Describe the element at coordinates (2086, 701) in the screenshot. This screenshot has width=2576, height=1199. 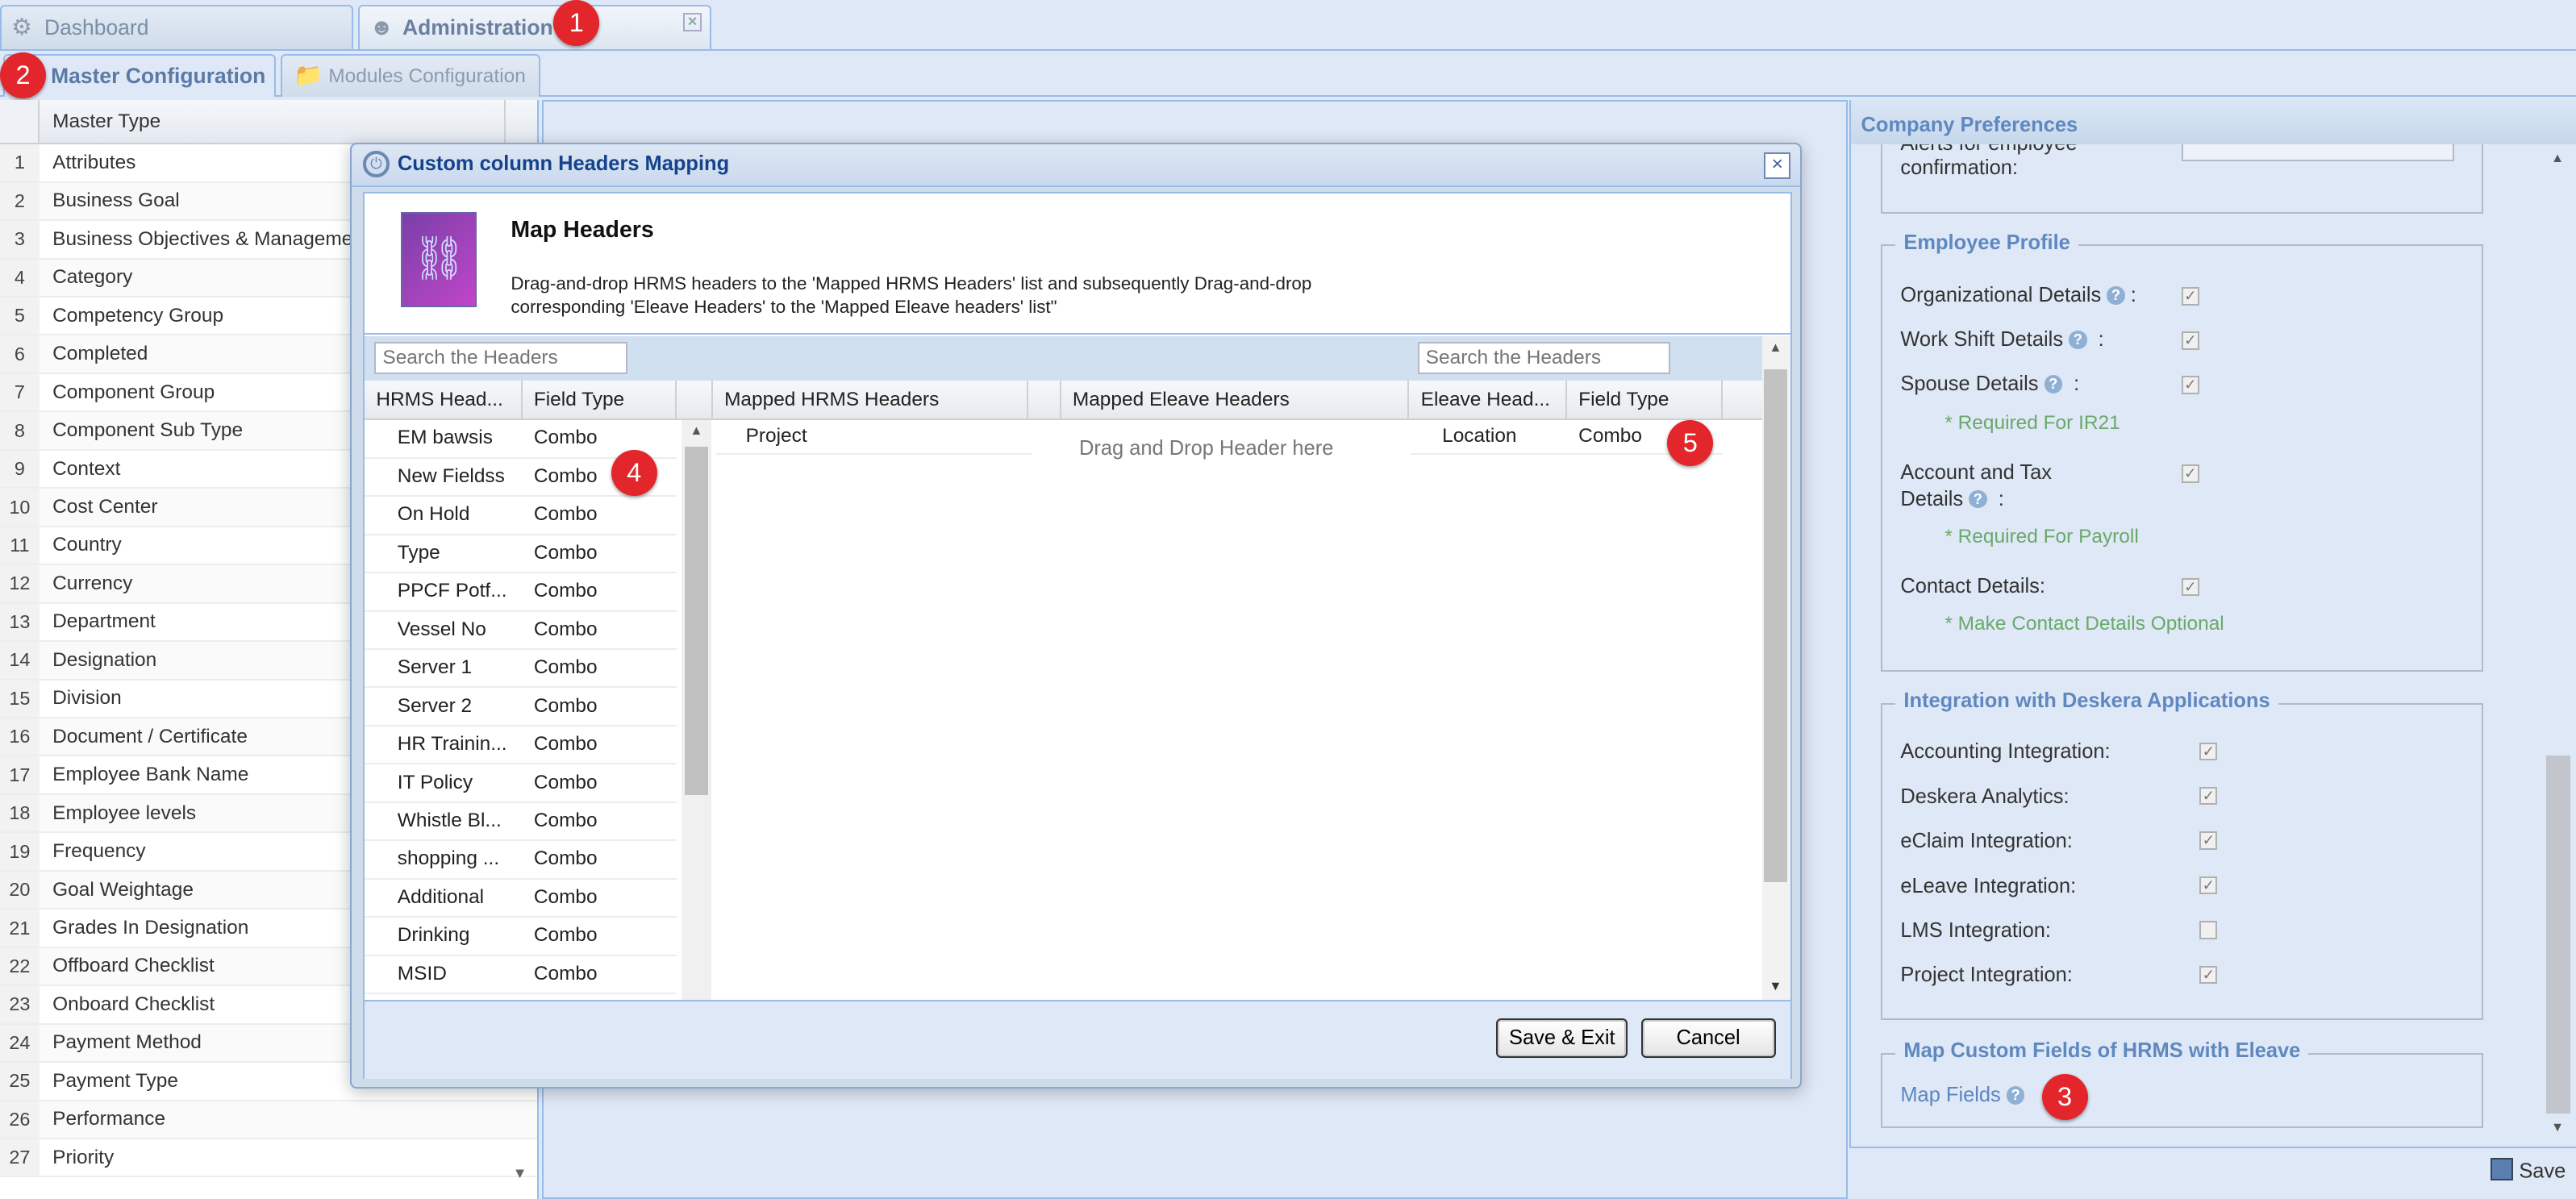
I see `integration-legend: Integration with Deskera Applications` at that location.